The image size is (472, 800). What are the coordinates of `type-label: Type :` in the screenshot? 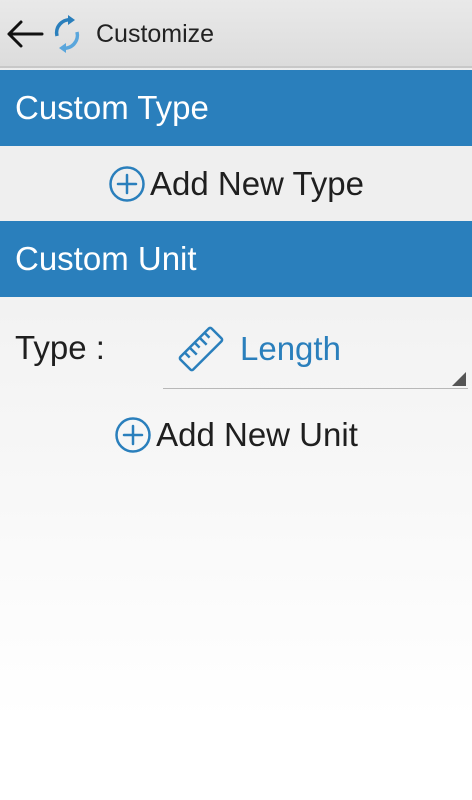 It's located at (60, 347).